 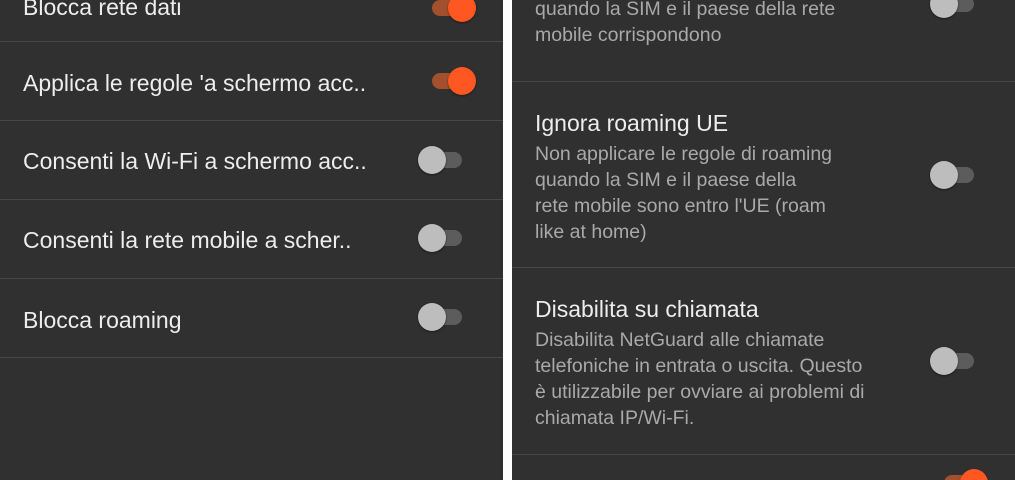 What do you see at coordinates (632, 123) in the screenshot?
I see `setting-title: Ignora roaming UE` at bounding box center [632, 123].